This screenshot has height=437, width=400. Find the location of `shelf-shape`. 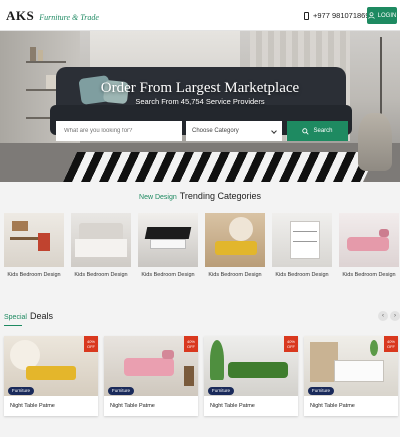

shelf-shape is located at coordinates (20, 226).